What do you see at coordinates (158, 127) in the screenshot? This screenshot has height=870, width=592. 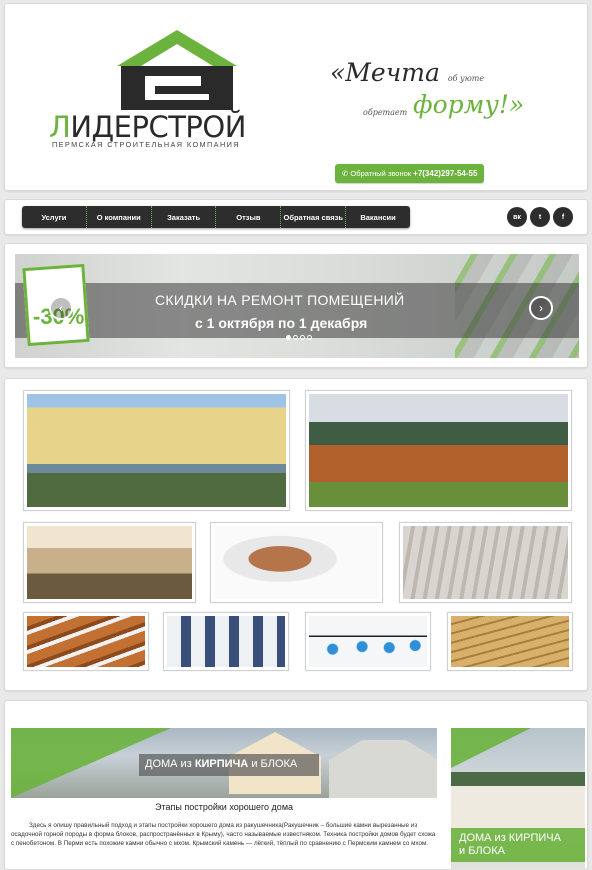 I see `logo-wordmark-rest: ИДЕРСТРОЙ` at bounding box center [158, 127].